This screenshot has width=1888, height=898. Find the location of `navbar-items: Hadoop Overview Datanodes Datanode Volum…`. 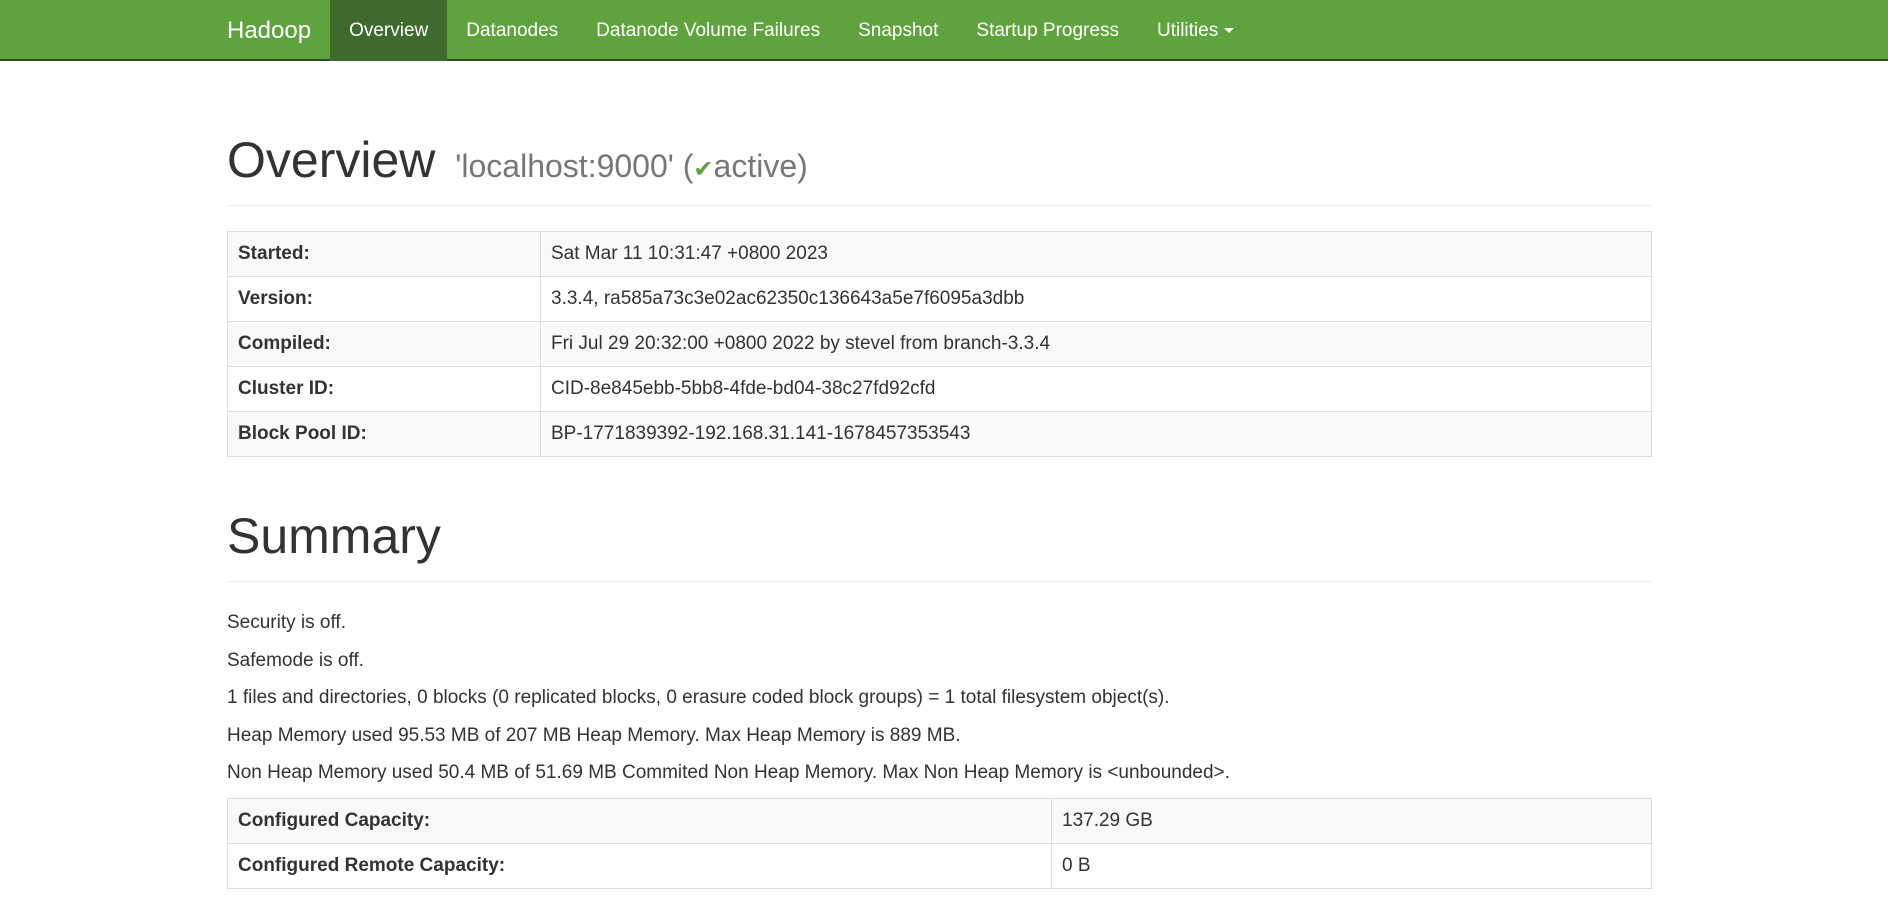

navbar-items: Hadoop Overview Datanodes Datanode Volum… is located at coordinates (740, 30).